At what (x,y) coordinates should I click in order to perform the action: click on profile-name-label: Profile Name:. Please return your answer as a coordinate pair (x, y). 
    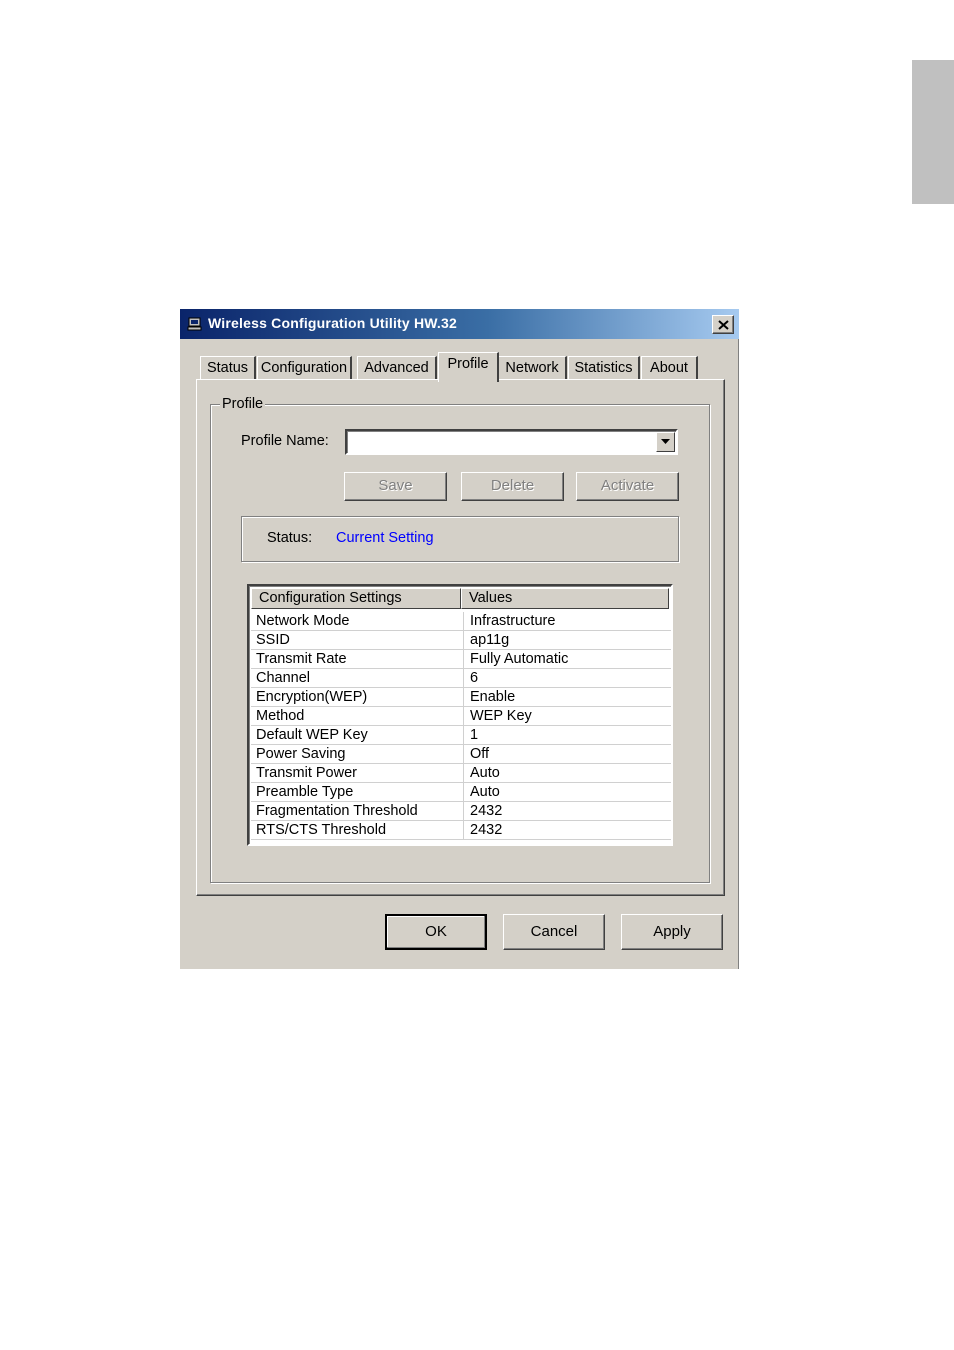
    Looking at the image, I should click on (285, 441).